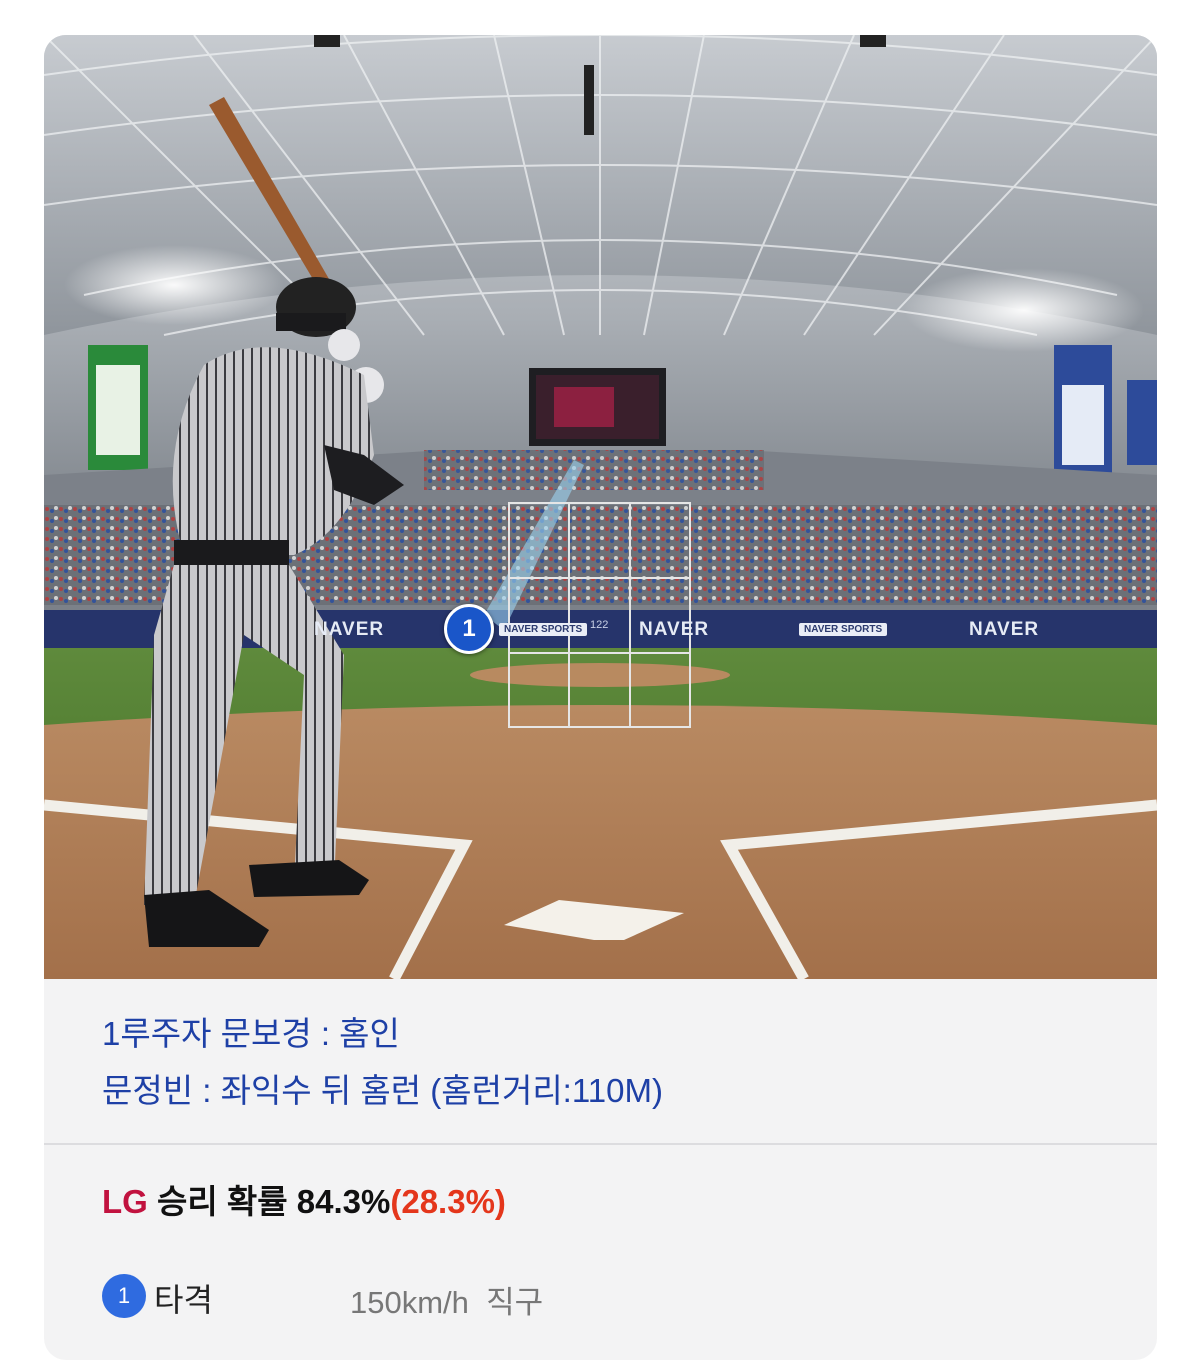  I want to click on pitch-info: 150km/h 직구, so click(446, 1299).